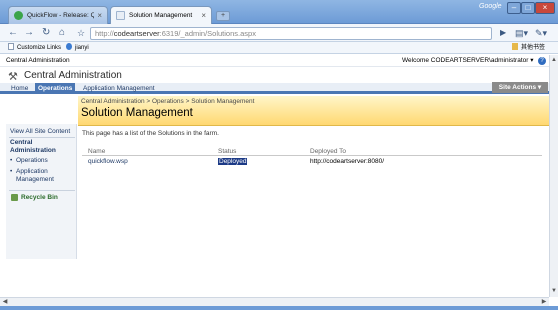 The width and height of the screenshot is (558, 310). Describe the element at coordinates (515, 46) in the screenshot. I see `folder-icon` at that location.